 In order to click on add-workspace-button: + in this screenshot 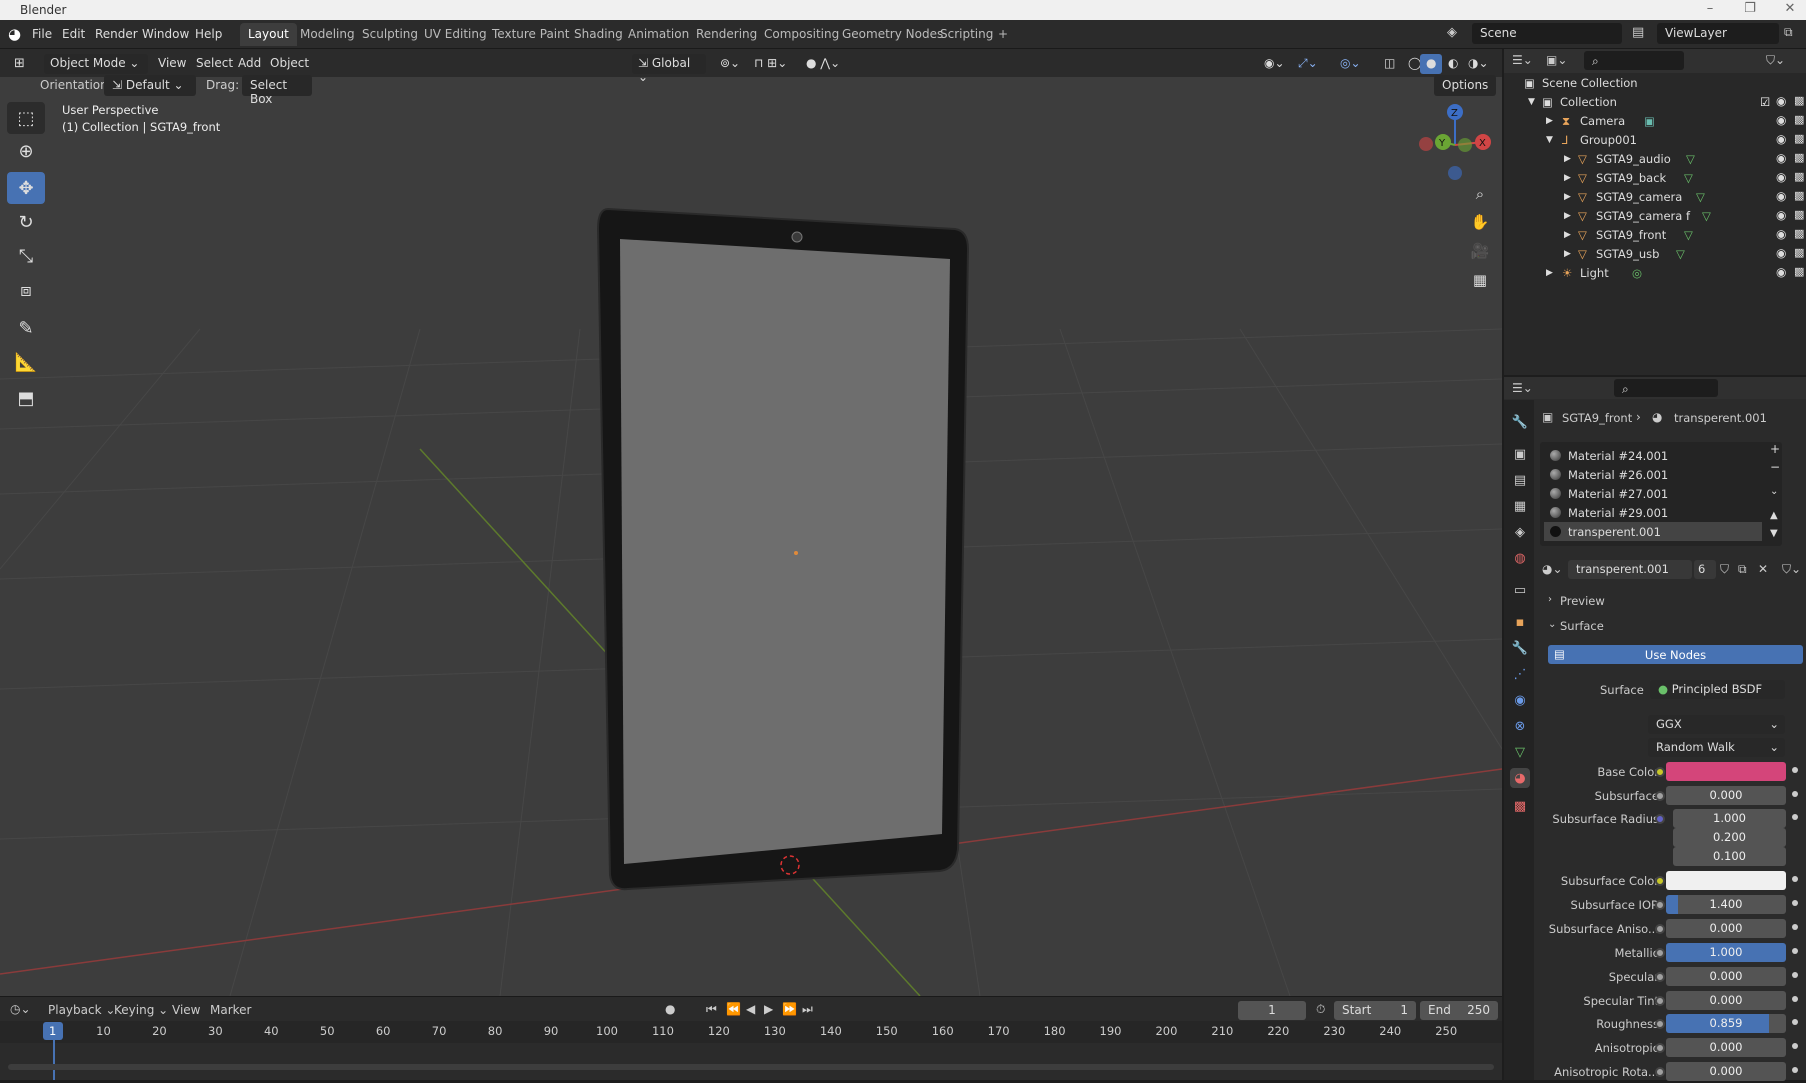, I will do `click(1003, 34)`.